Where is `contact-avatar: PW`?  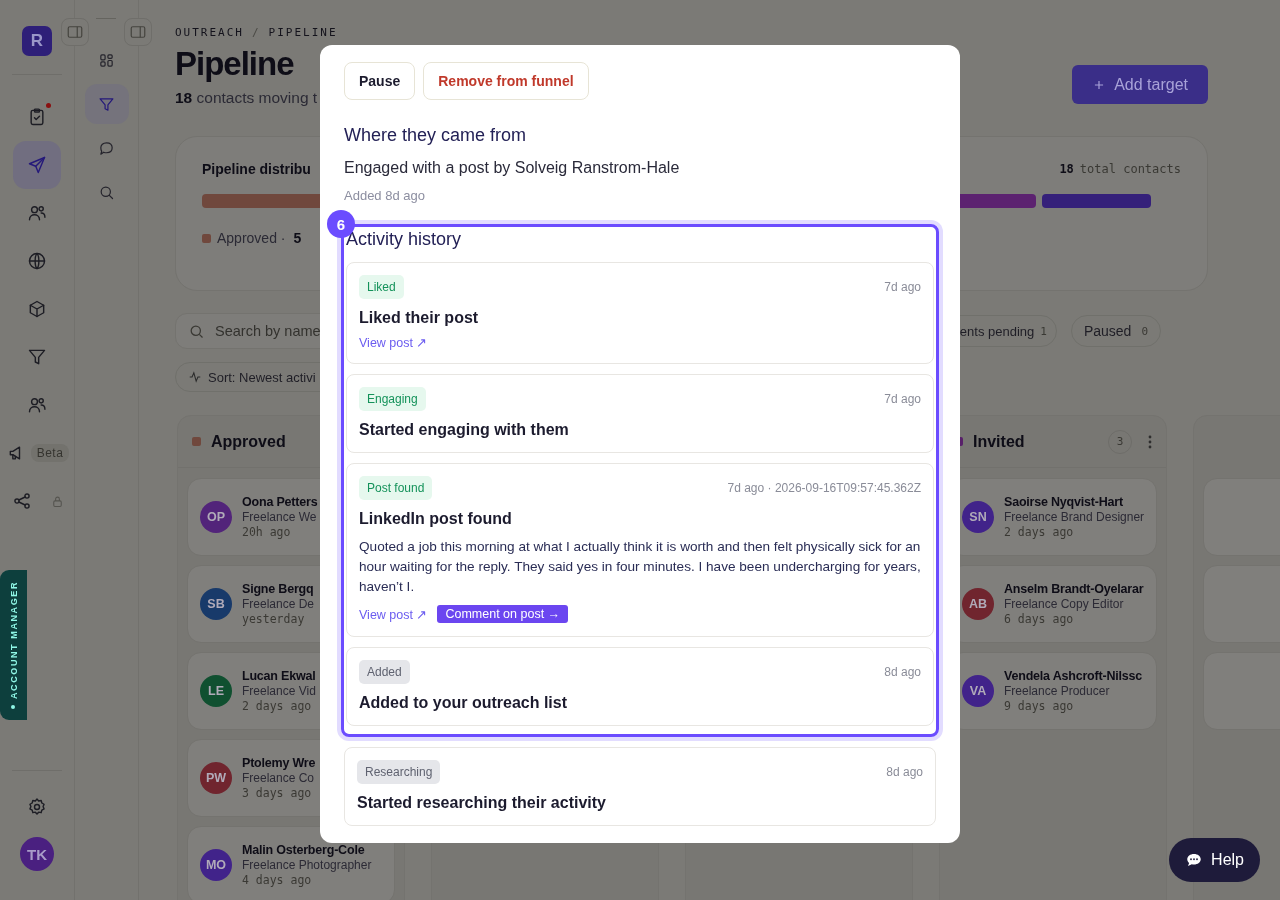 contact-avatar: PW is located at coordinates (216, 778).